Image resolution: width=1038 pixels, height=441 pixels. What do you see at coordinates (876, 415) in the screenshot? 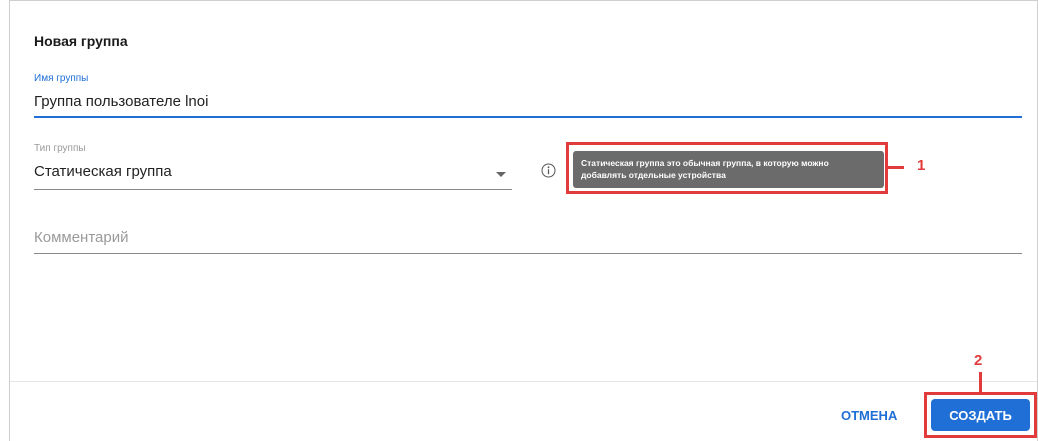
I see `cancel-button: ОТМЕНА` at bounding box center [876, 415].